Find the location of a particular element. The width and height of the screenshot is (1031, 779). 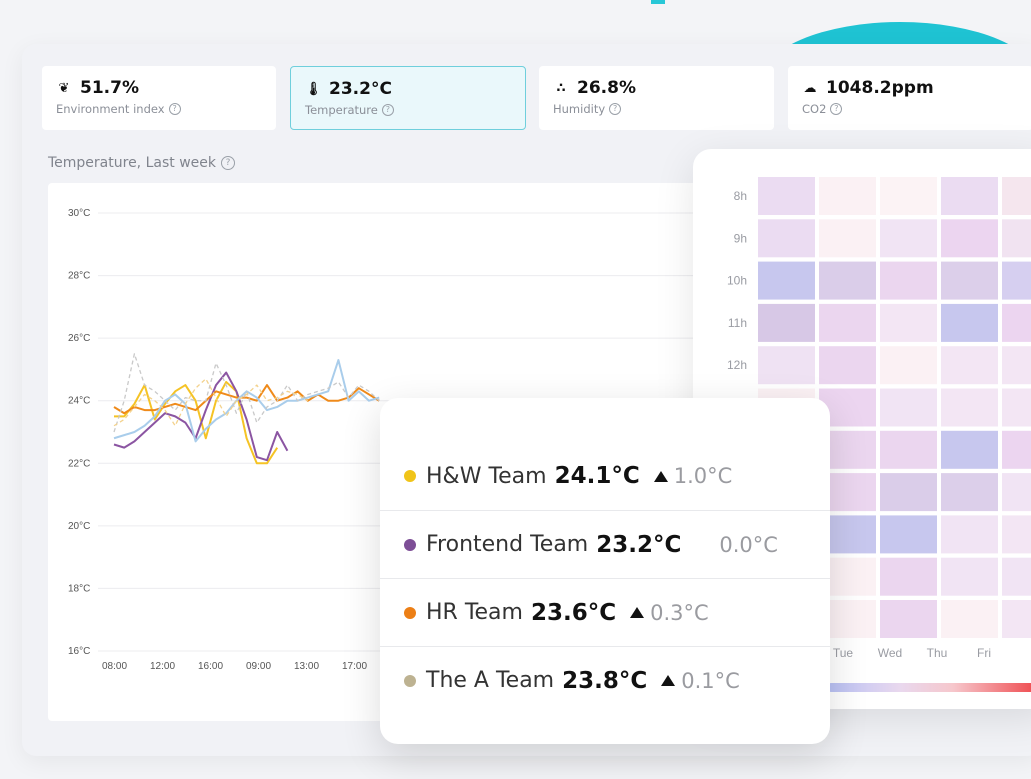

stat-card-temperature: 🌡 23.2°C Temperature? is located at coordinates (408, 98).